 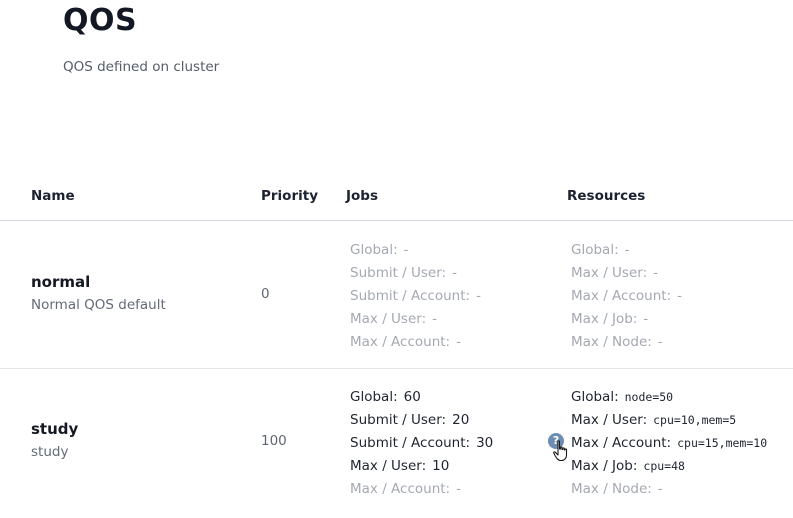 I want to click on resource-limit-max-account: Max / Account: cpu=15,mem=10, so click(x=669, y=443).